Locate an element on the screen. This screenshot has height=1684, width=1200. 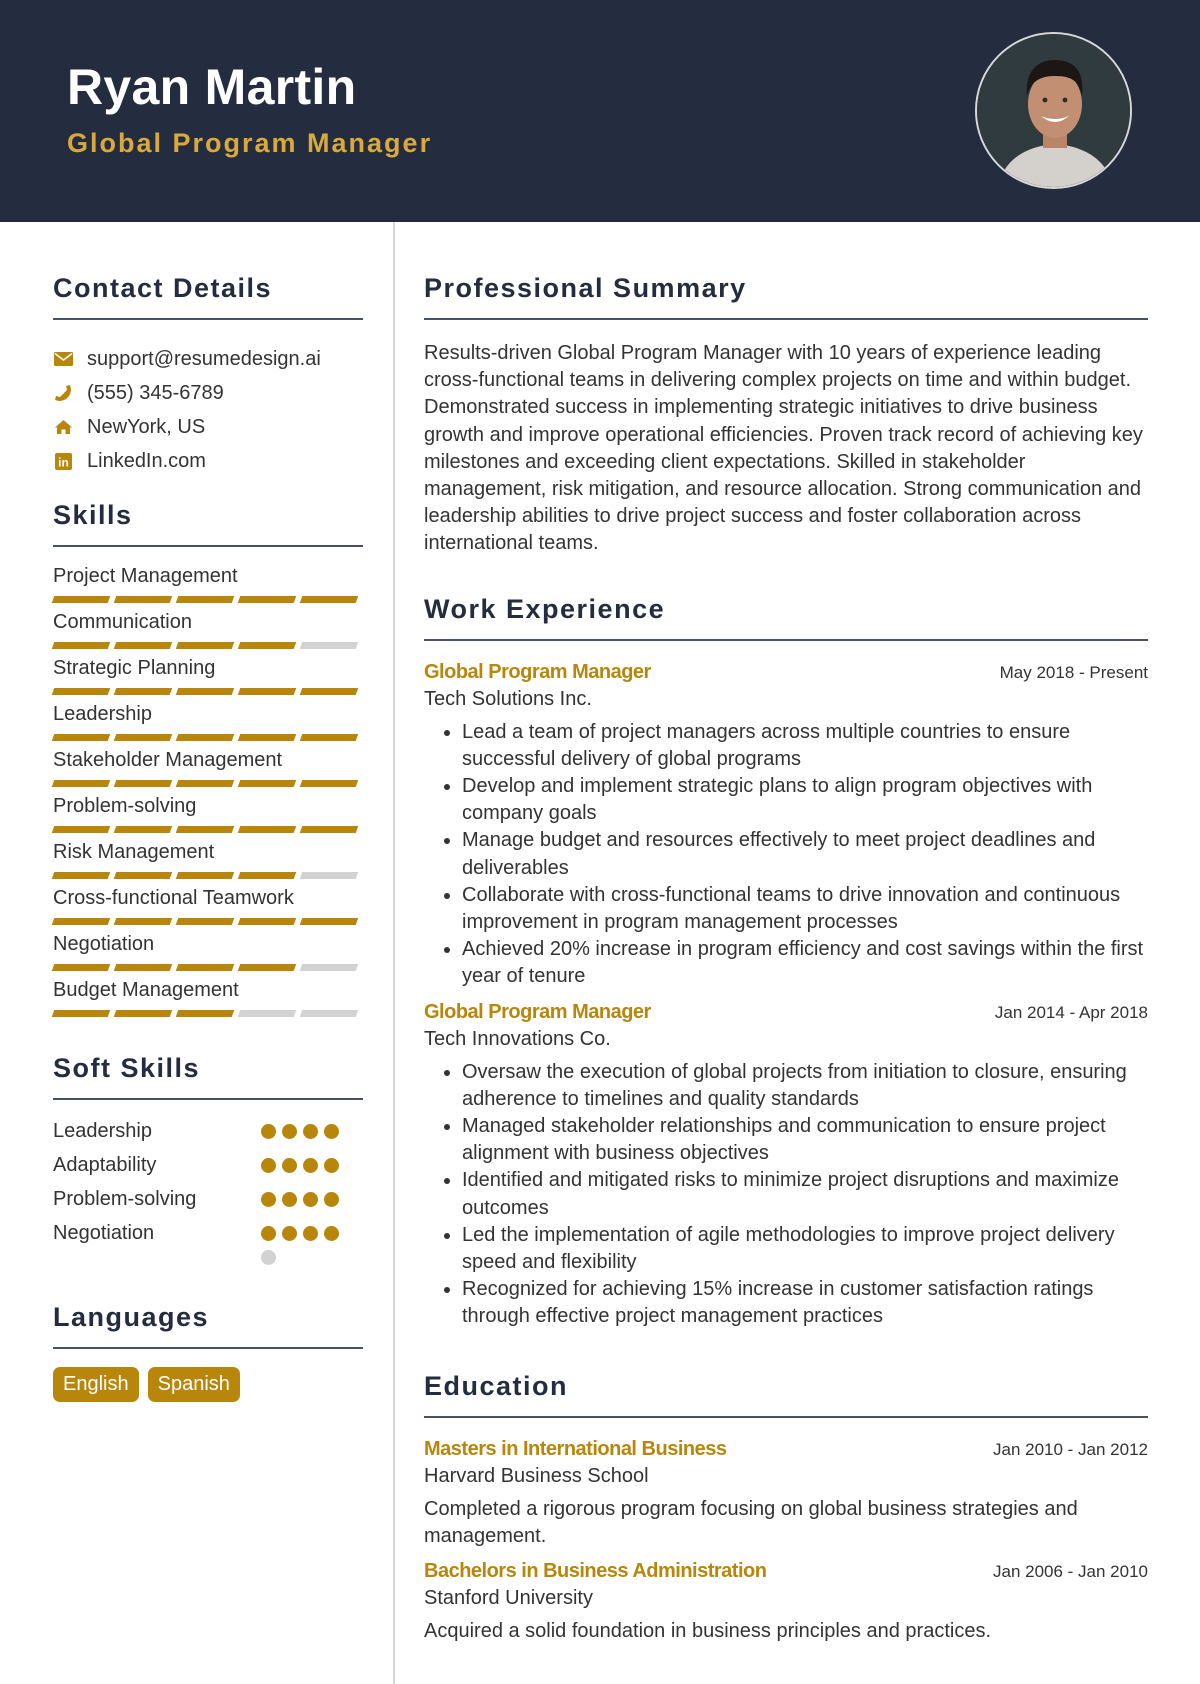
soft-skill-name: Leadership is located at coordinates (102, 1130).